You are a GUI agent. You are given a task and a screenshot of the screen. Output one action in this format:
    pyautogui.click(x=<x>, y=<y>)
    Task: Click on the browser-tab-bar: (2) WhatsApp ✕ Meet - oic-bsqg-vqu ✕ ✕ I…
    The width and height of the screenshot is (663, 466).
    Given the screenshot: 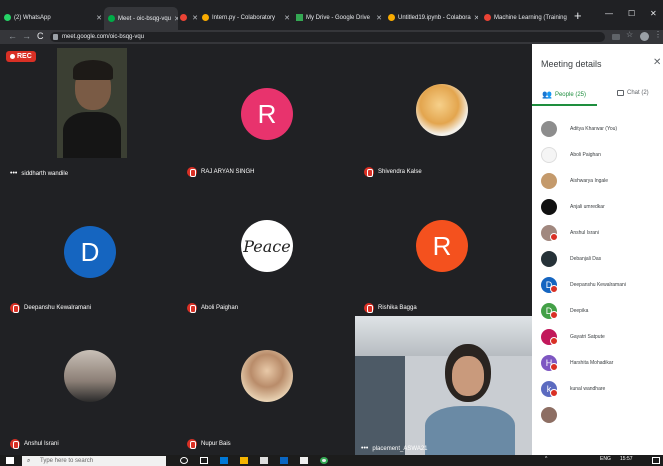 What is the action you would take?
    pyautogui.click(x=331, y=15)
    